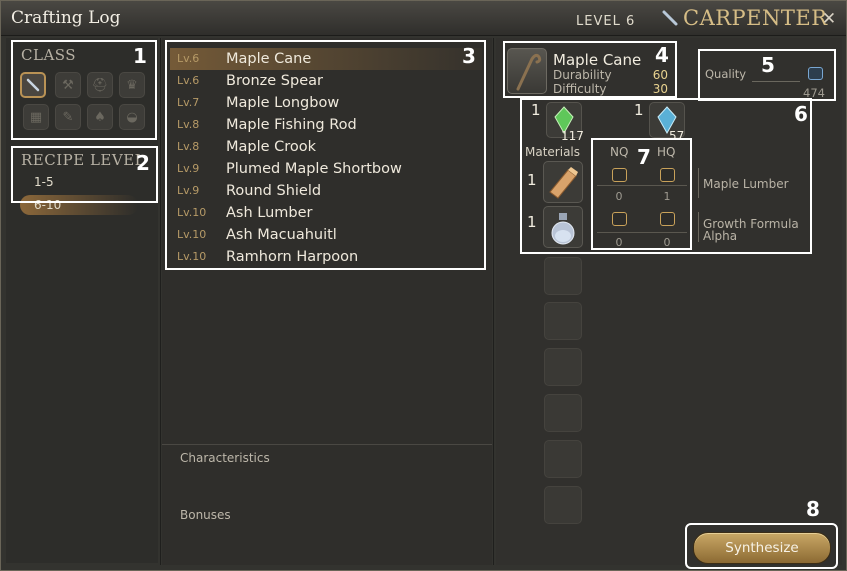  Describe the element at coordinates (606, 21) in the screenshot. I see `level-indicator: LEVEL 6` at that location.